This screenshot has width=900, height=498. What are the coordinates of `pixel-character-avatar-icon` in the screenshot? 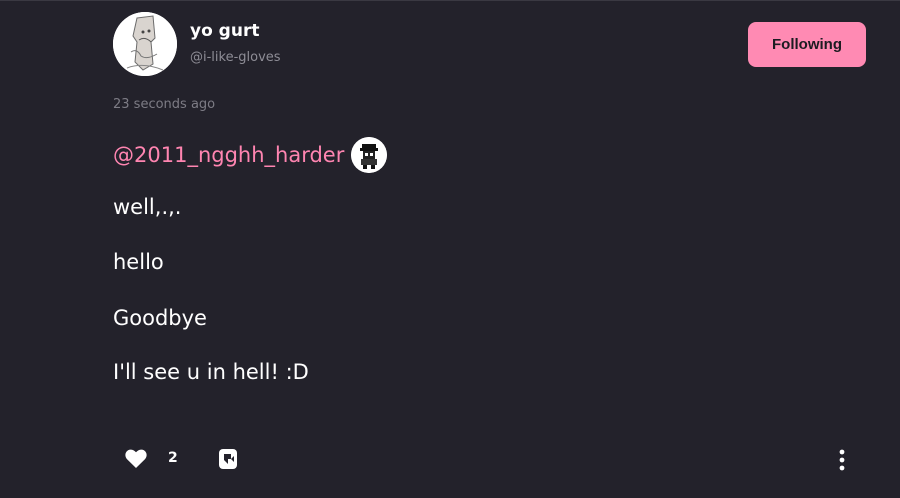 It's located at (369, 155).